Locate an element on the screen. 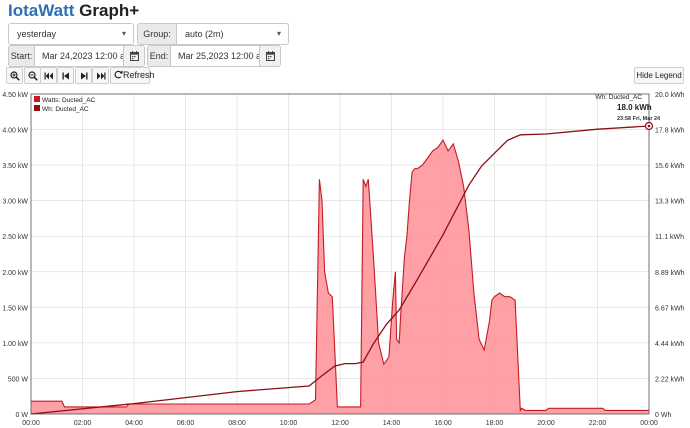 This screenshot has height=428, width=690. refresh-icon is located at coordinates (118, 74).